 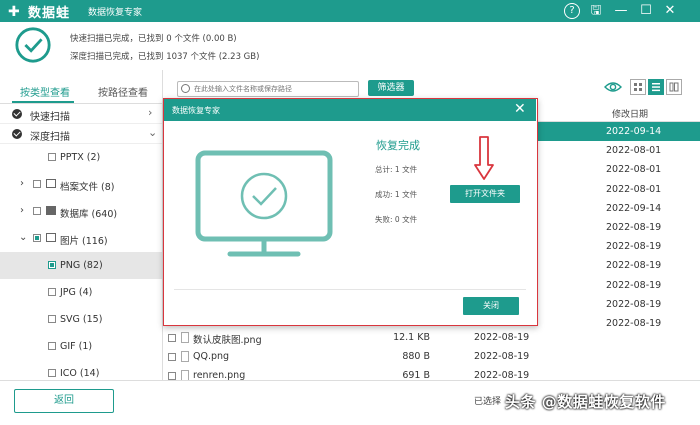 I want to click on tree-item-pptx: PPTX (2), so click(x=81, y=157).